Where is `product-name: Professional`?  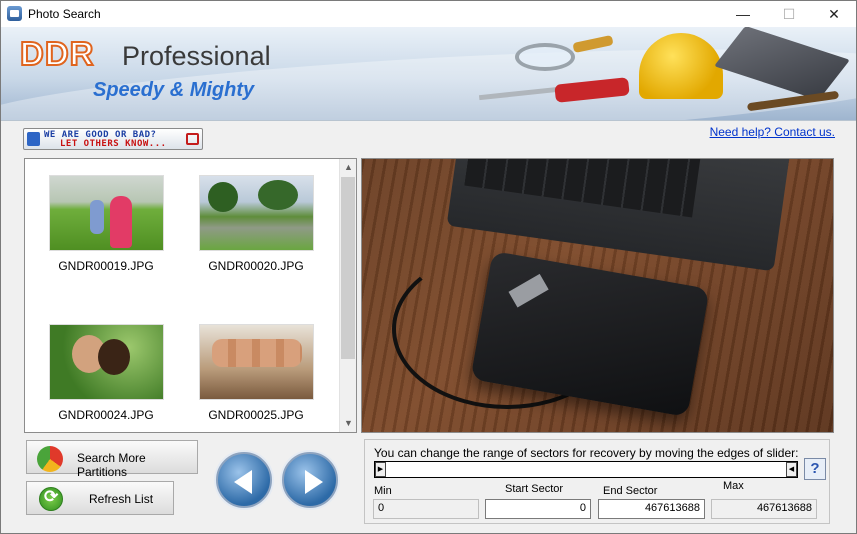
product-name: Professional is located at coordinates (196, 56).